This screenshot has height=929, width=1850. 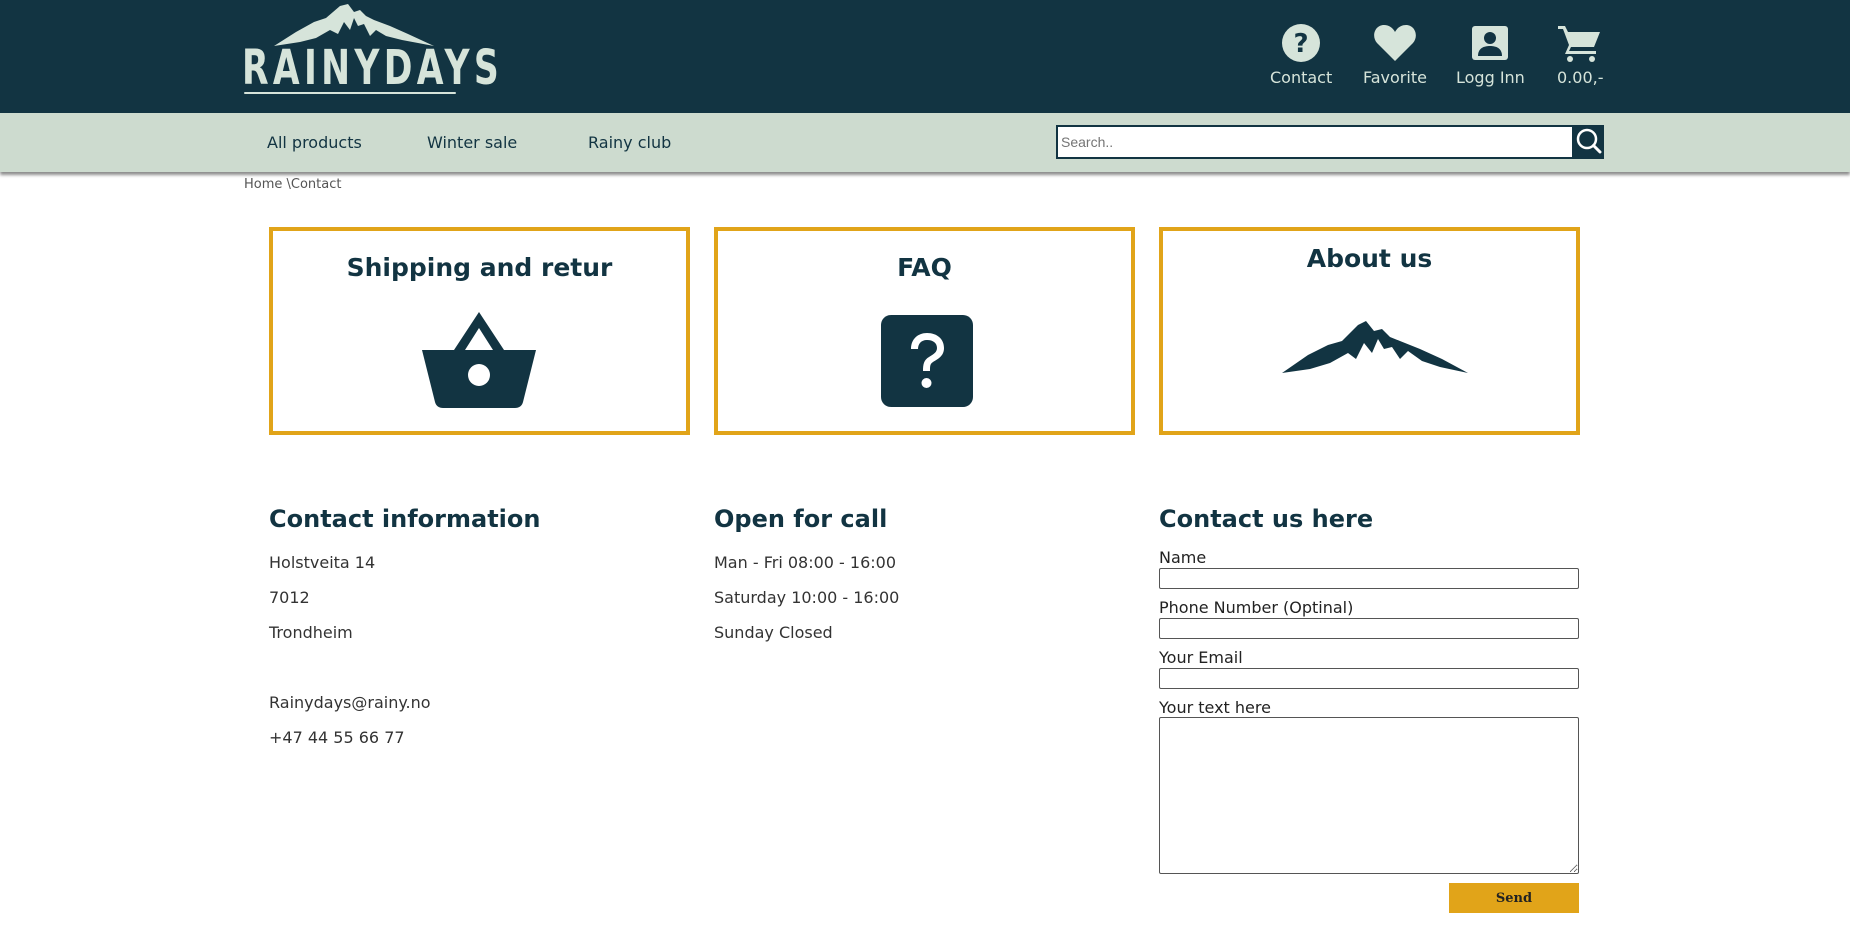 I want to click on cart-icon, so click(x=1579, y=44).